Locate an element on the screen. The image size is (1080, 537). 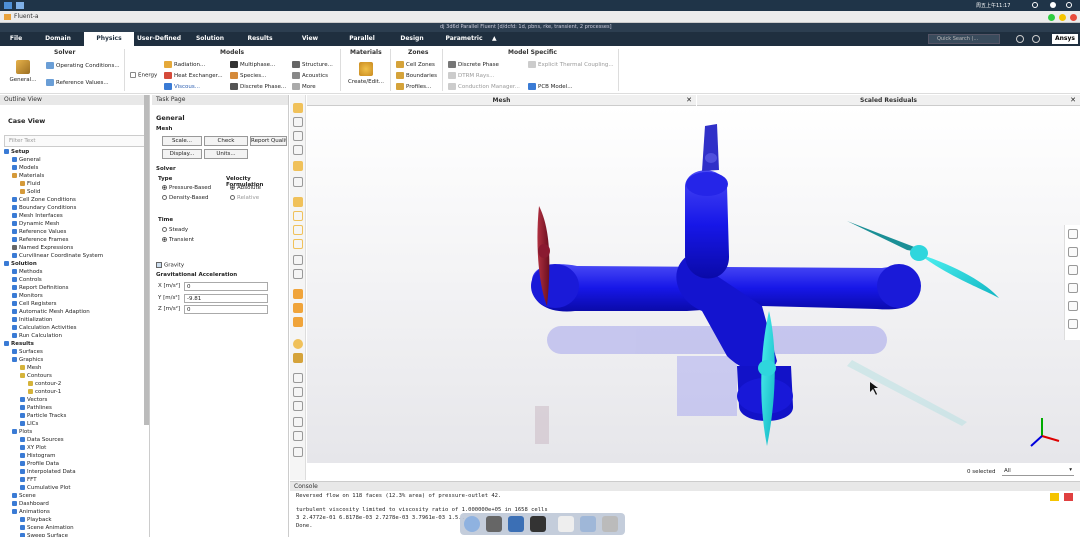
acoustics-button: Acoustics is located at coordinates (310, 75).